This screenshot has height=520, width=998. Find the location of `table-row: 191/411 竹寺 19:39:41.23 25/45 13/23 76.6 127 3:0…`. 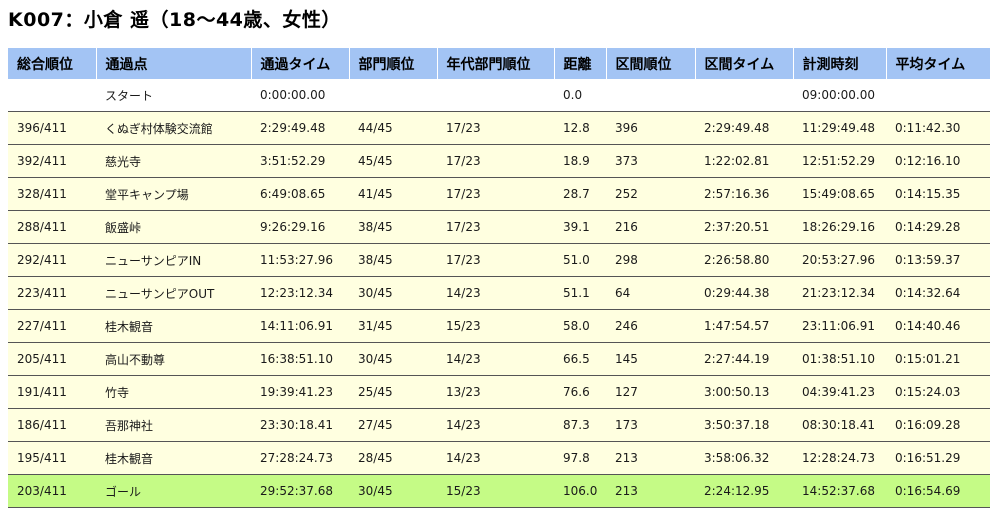

table-row: 191/411 竹寺 19:39:41.23 25/45 13/23 76.6 127 3:0… is located at coordinates (499, 392).